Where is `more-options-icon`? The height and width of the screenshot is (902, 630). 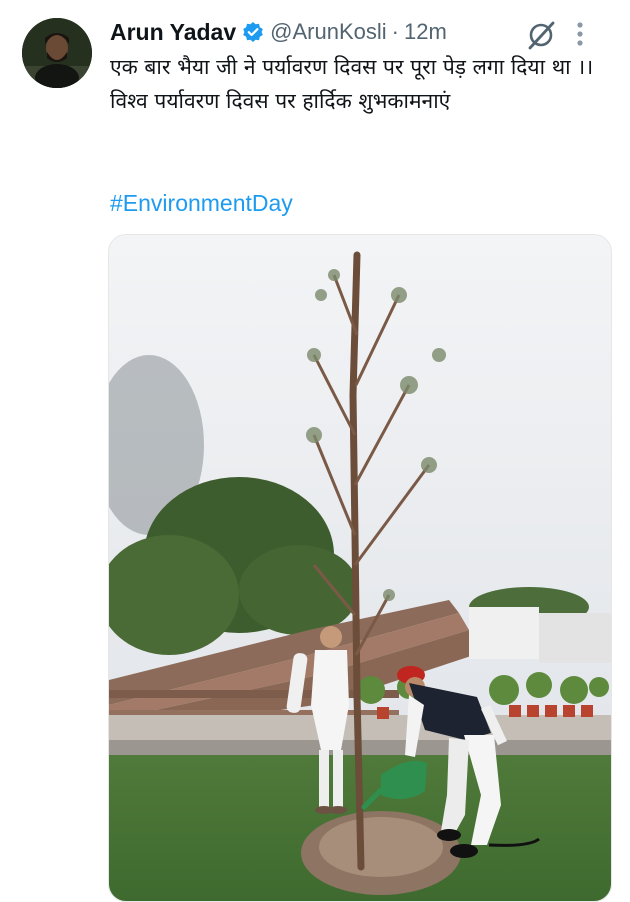
more-options-icon is located at coordinates (580, 34).